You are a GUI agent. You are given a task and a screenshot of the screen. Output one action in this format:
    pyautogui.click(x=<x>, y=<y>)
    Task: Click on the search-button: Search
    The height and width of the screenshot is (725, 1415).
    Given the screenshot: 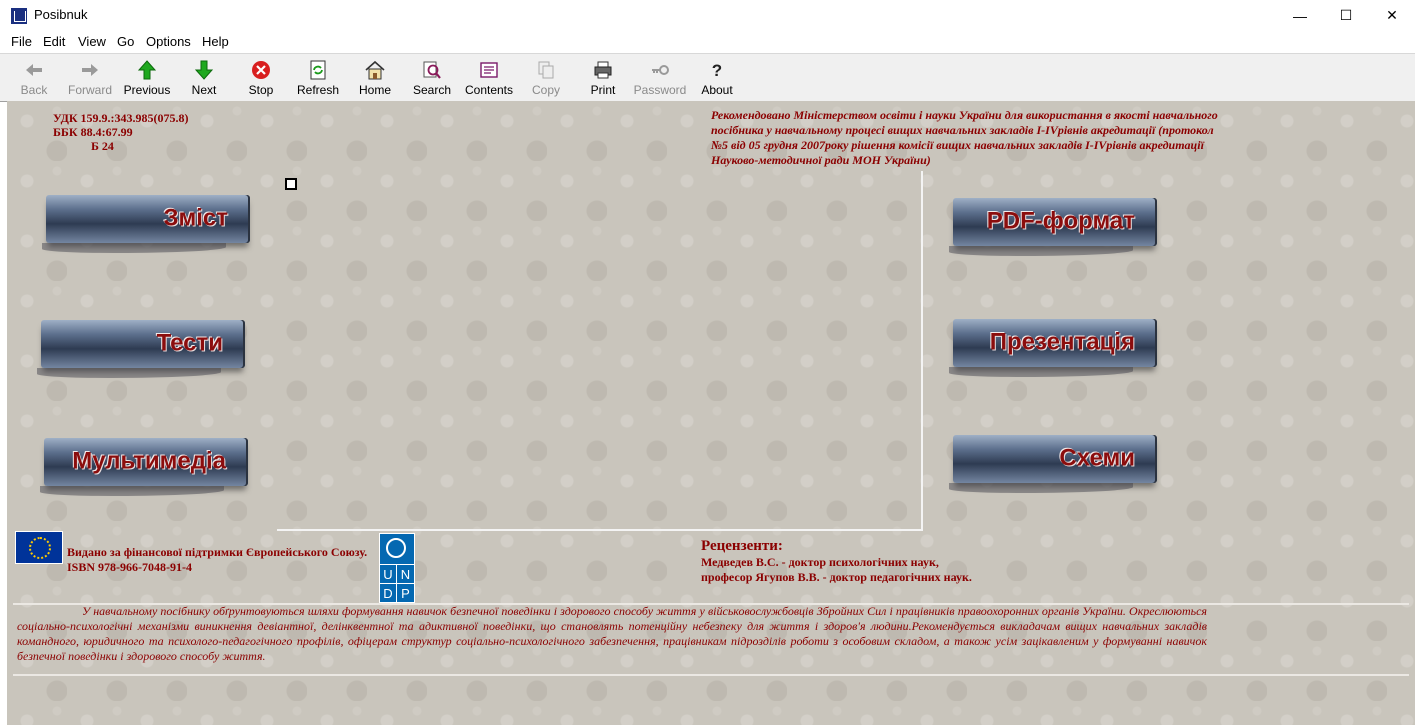 What is the action you would take?
    pyautogui.click(x=432, y=79)
    